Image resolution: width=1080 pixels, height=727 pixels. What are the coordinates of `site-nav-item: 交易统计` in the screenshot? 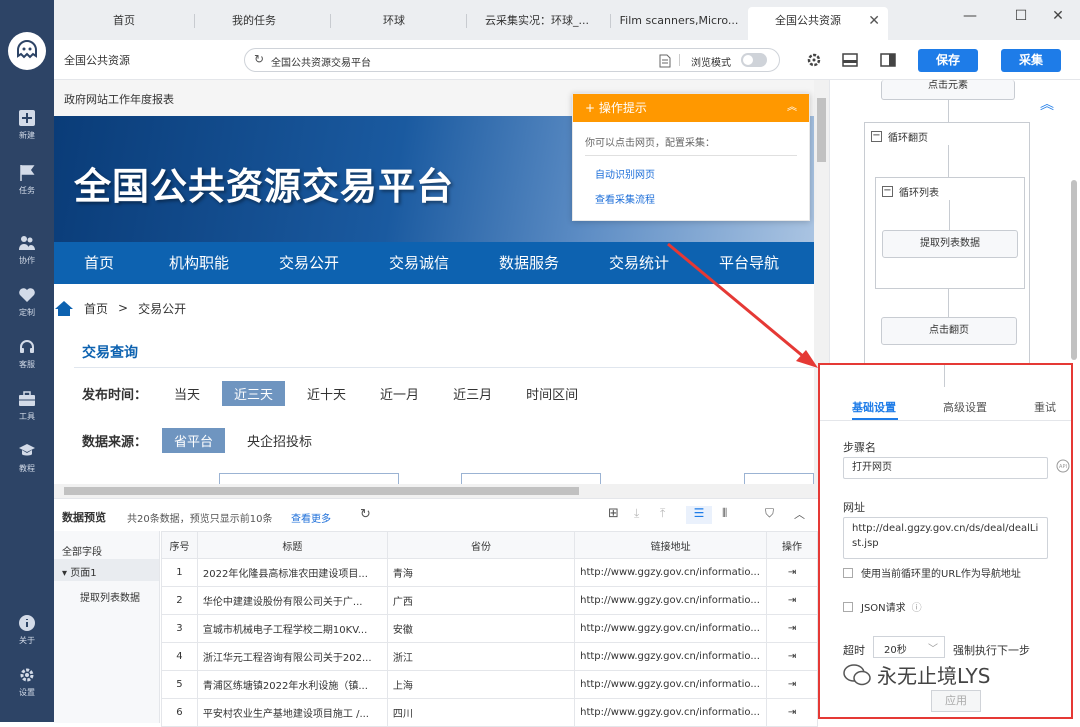 It's located at (639, 263).